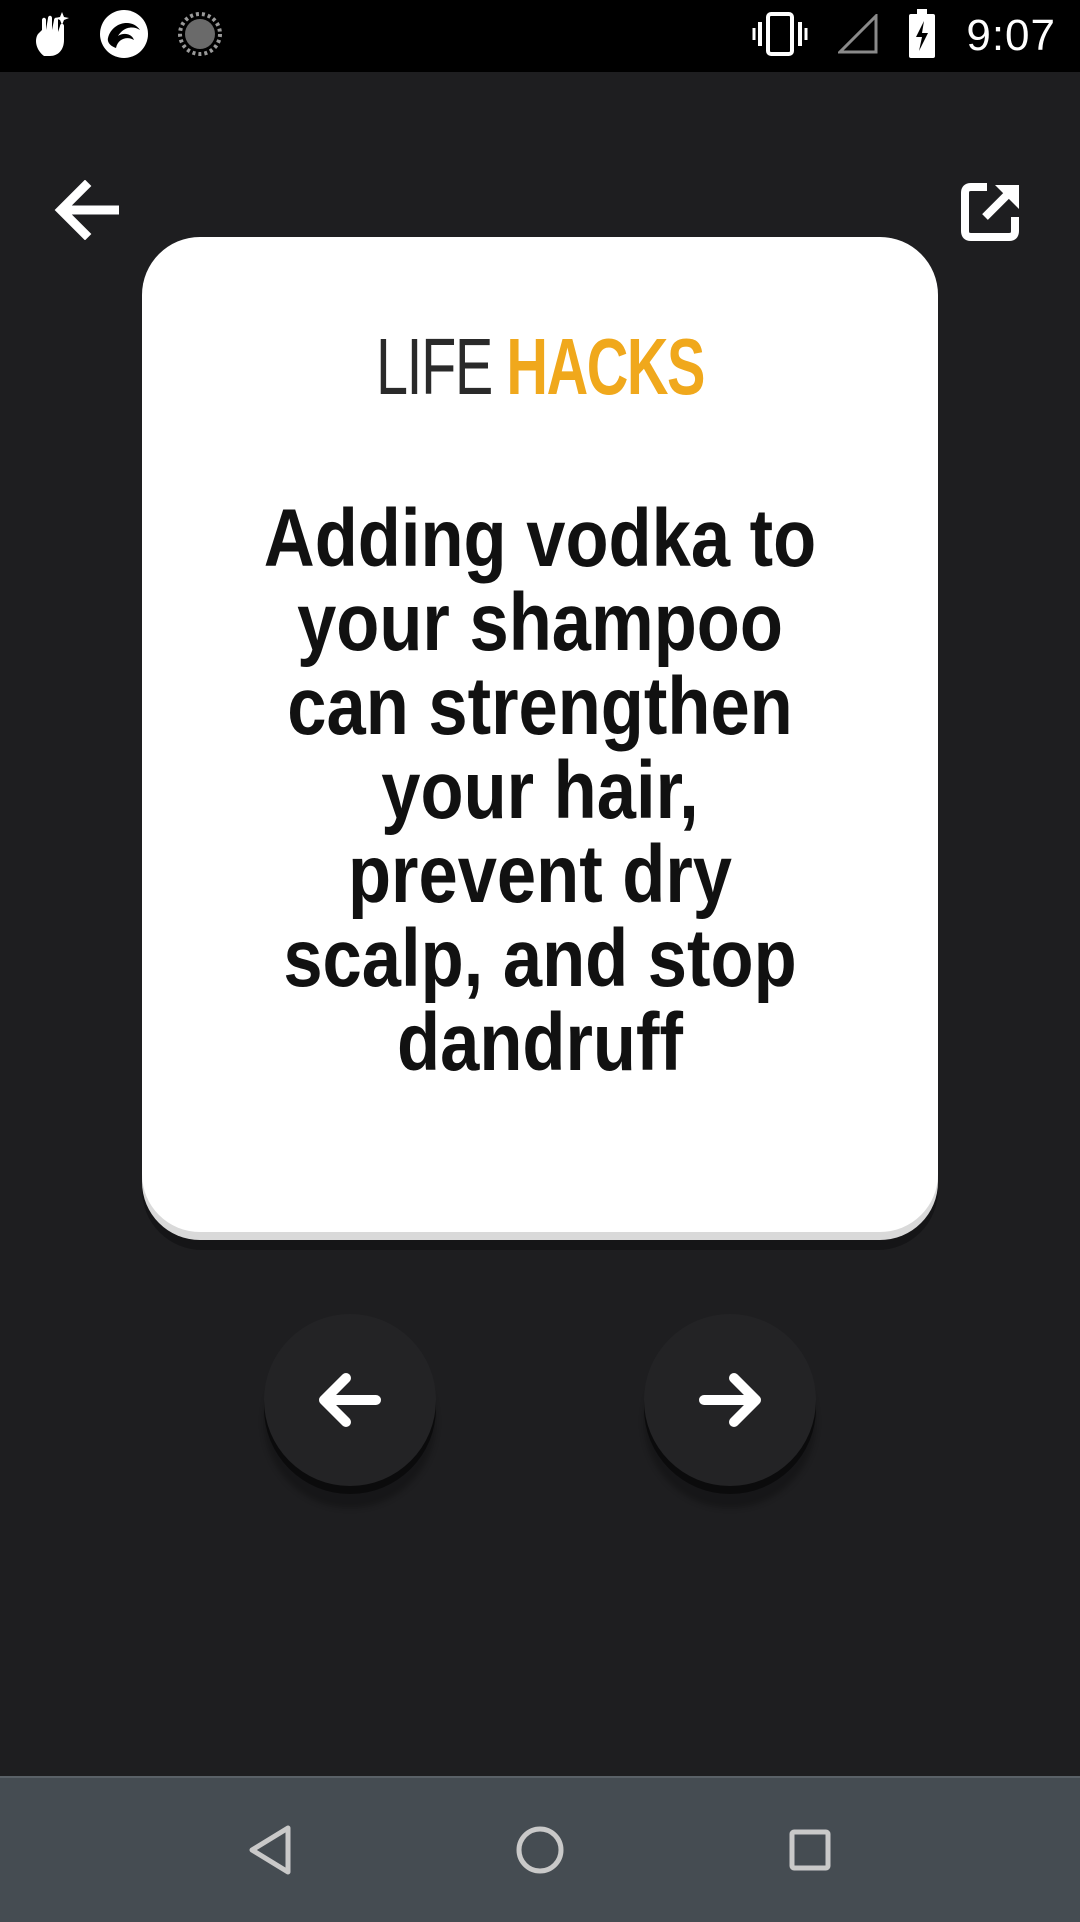 This screenshot has height=1922, width=1080. What do you see at coordinates (904, 36) in the screenshot?
I see `status-right-icons: 9:07` at bounding box center [904, 36].